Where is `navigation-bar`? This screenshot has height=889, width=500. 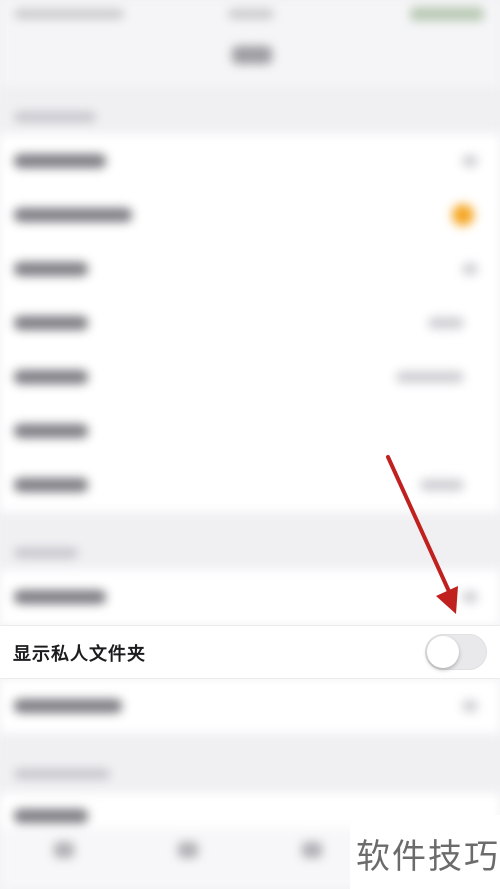
navigation-bar is located at coordinates (250, 58).